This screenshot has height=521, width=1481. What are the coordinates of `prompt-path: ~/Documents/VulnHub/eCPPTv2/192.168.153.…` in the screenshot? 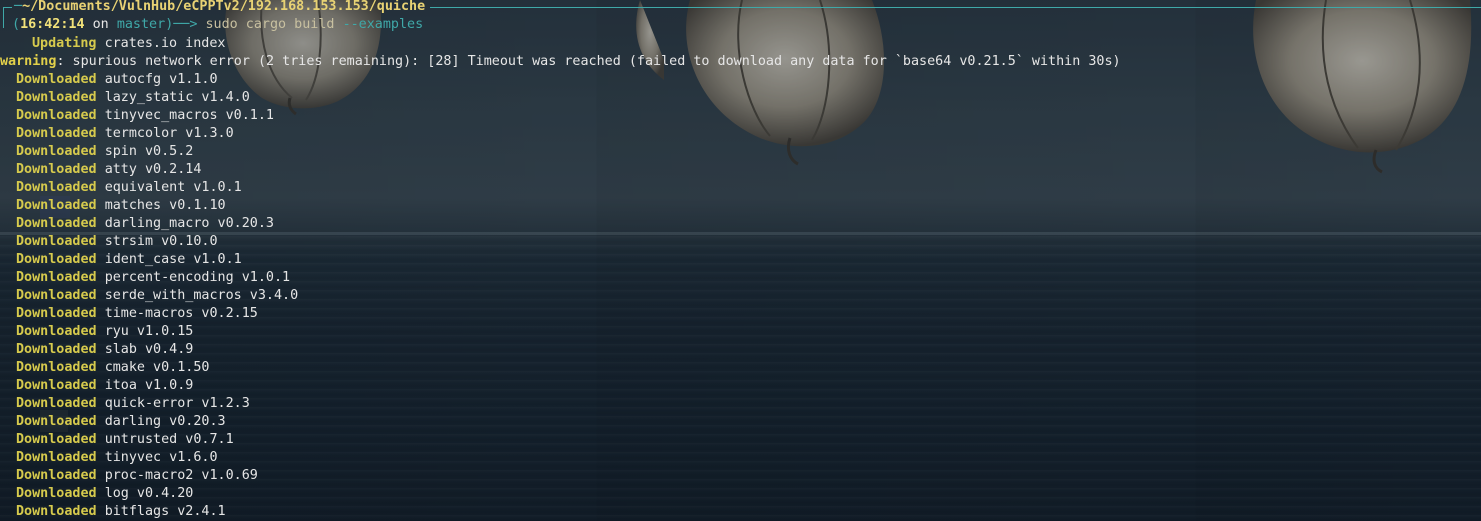 It's located at (224, 7).